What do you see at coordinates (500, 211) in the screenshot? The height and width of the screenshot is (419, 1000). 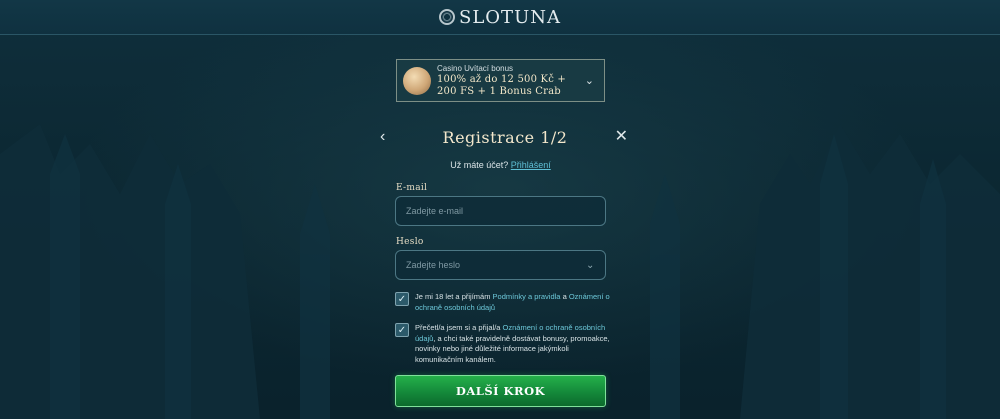 I see `email-field` at bounding box center [500, 211].